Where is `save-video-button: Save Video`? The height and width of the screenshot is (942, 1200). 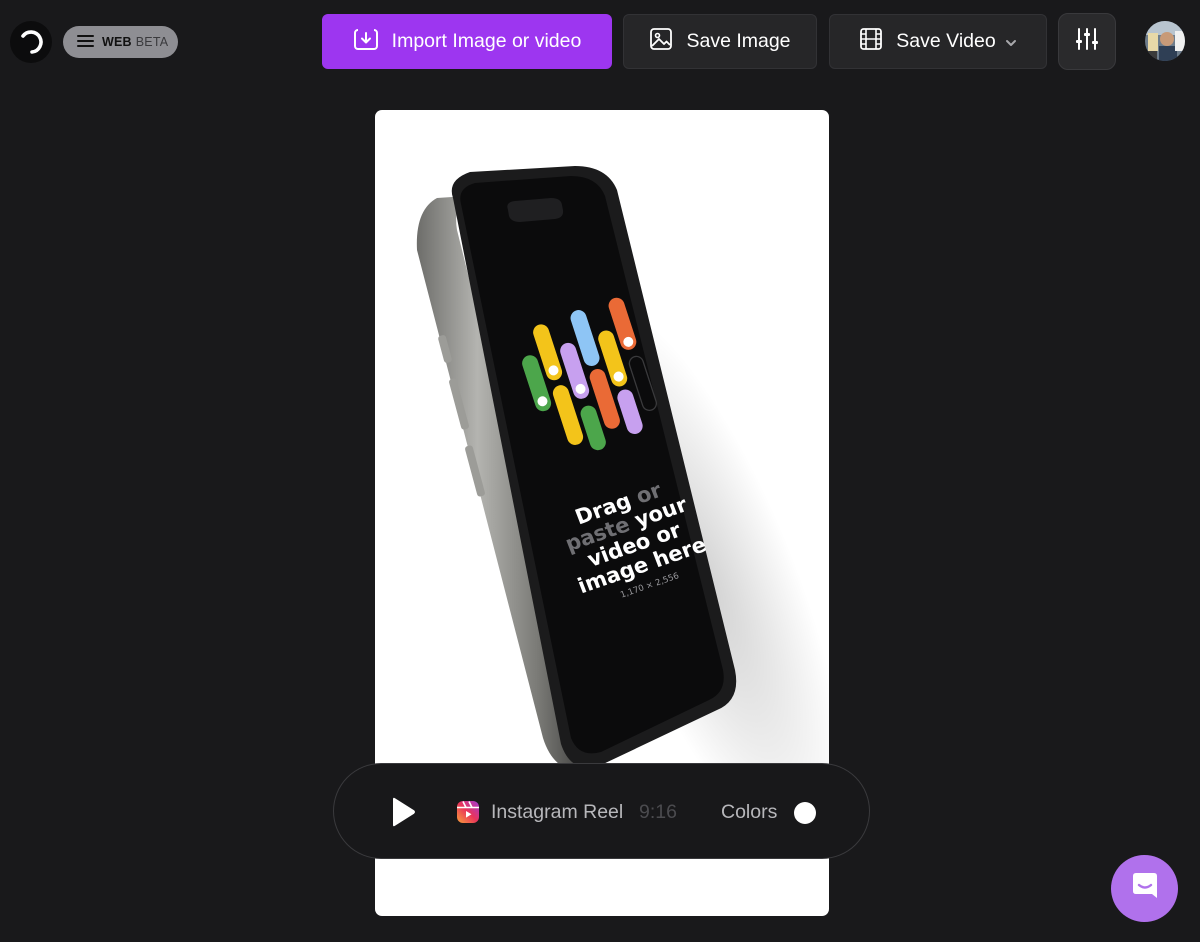
save-video-button: Save Video is located at coordinates (938, 41).